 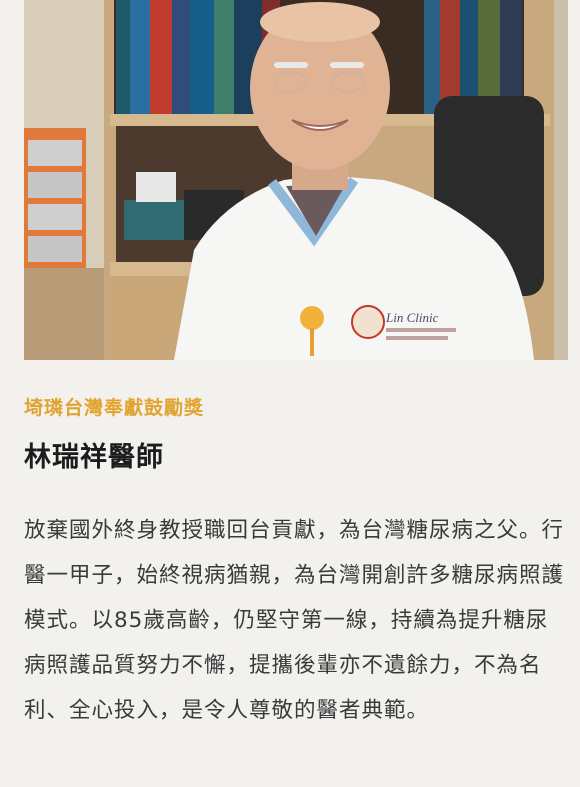 I want to click on person-name: 林瑞祥醫師, so click(x=94, y=457).